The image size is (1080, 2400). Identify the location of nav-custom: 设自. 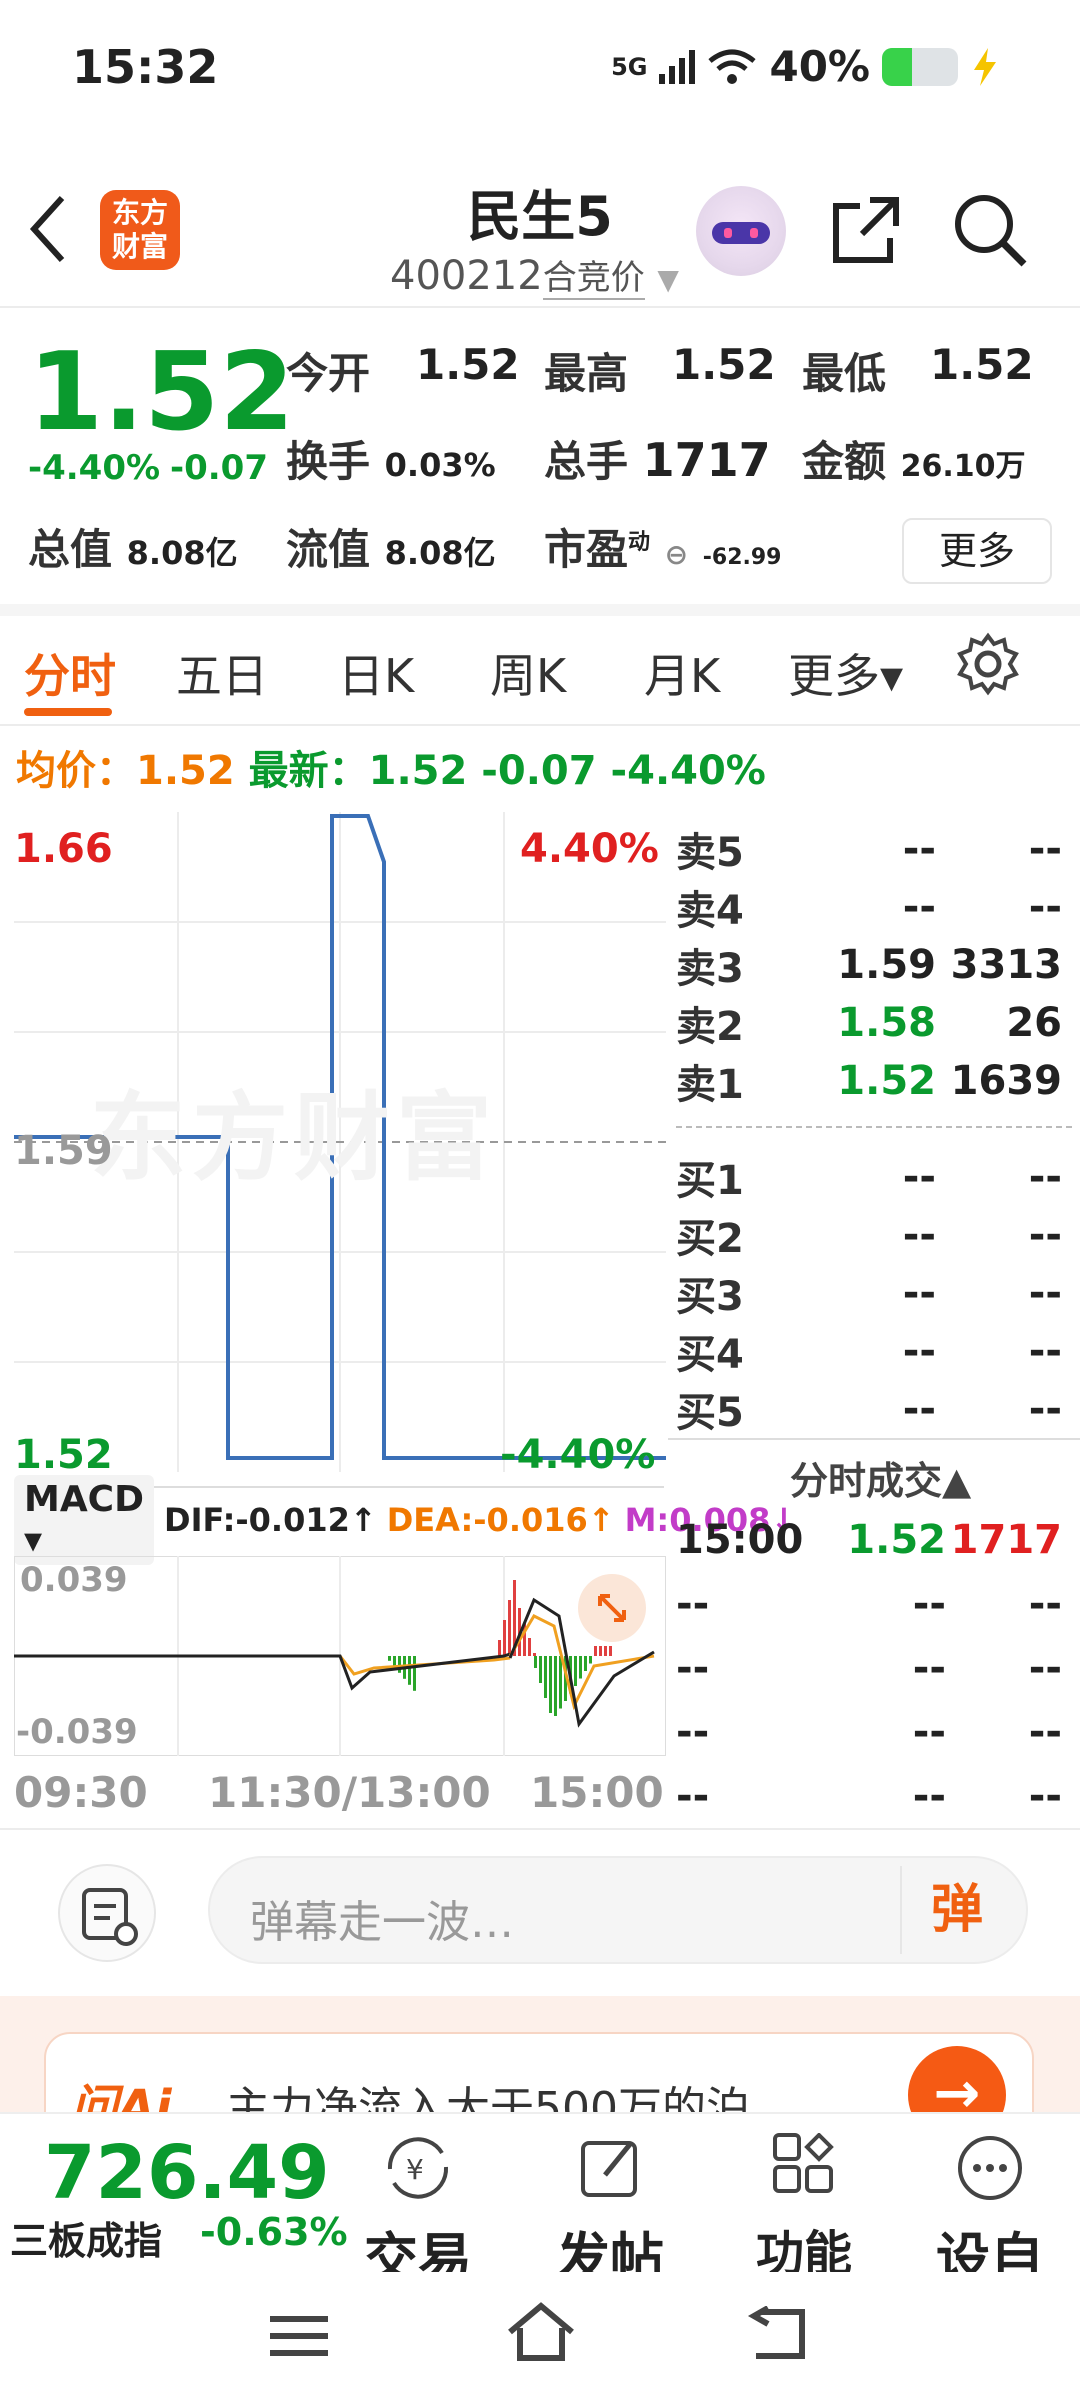
(990, 2210).